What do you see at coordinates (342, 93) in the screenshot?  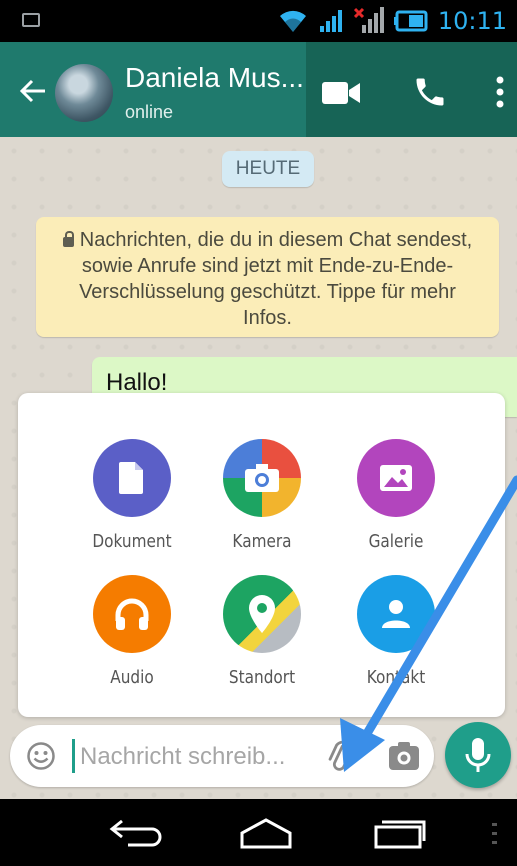 I see `video-call-icon` at bounding box center [342, 93].